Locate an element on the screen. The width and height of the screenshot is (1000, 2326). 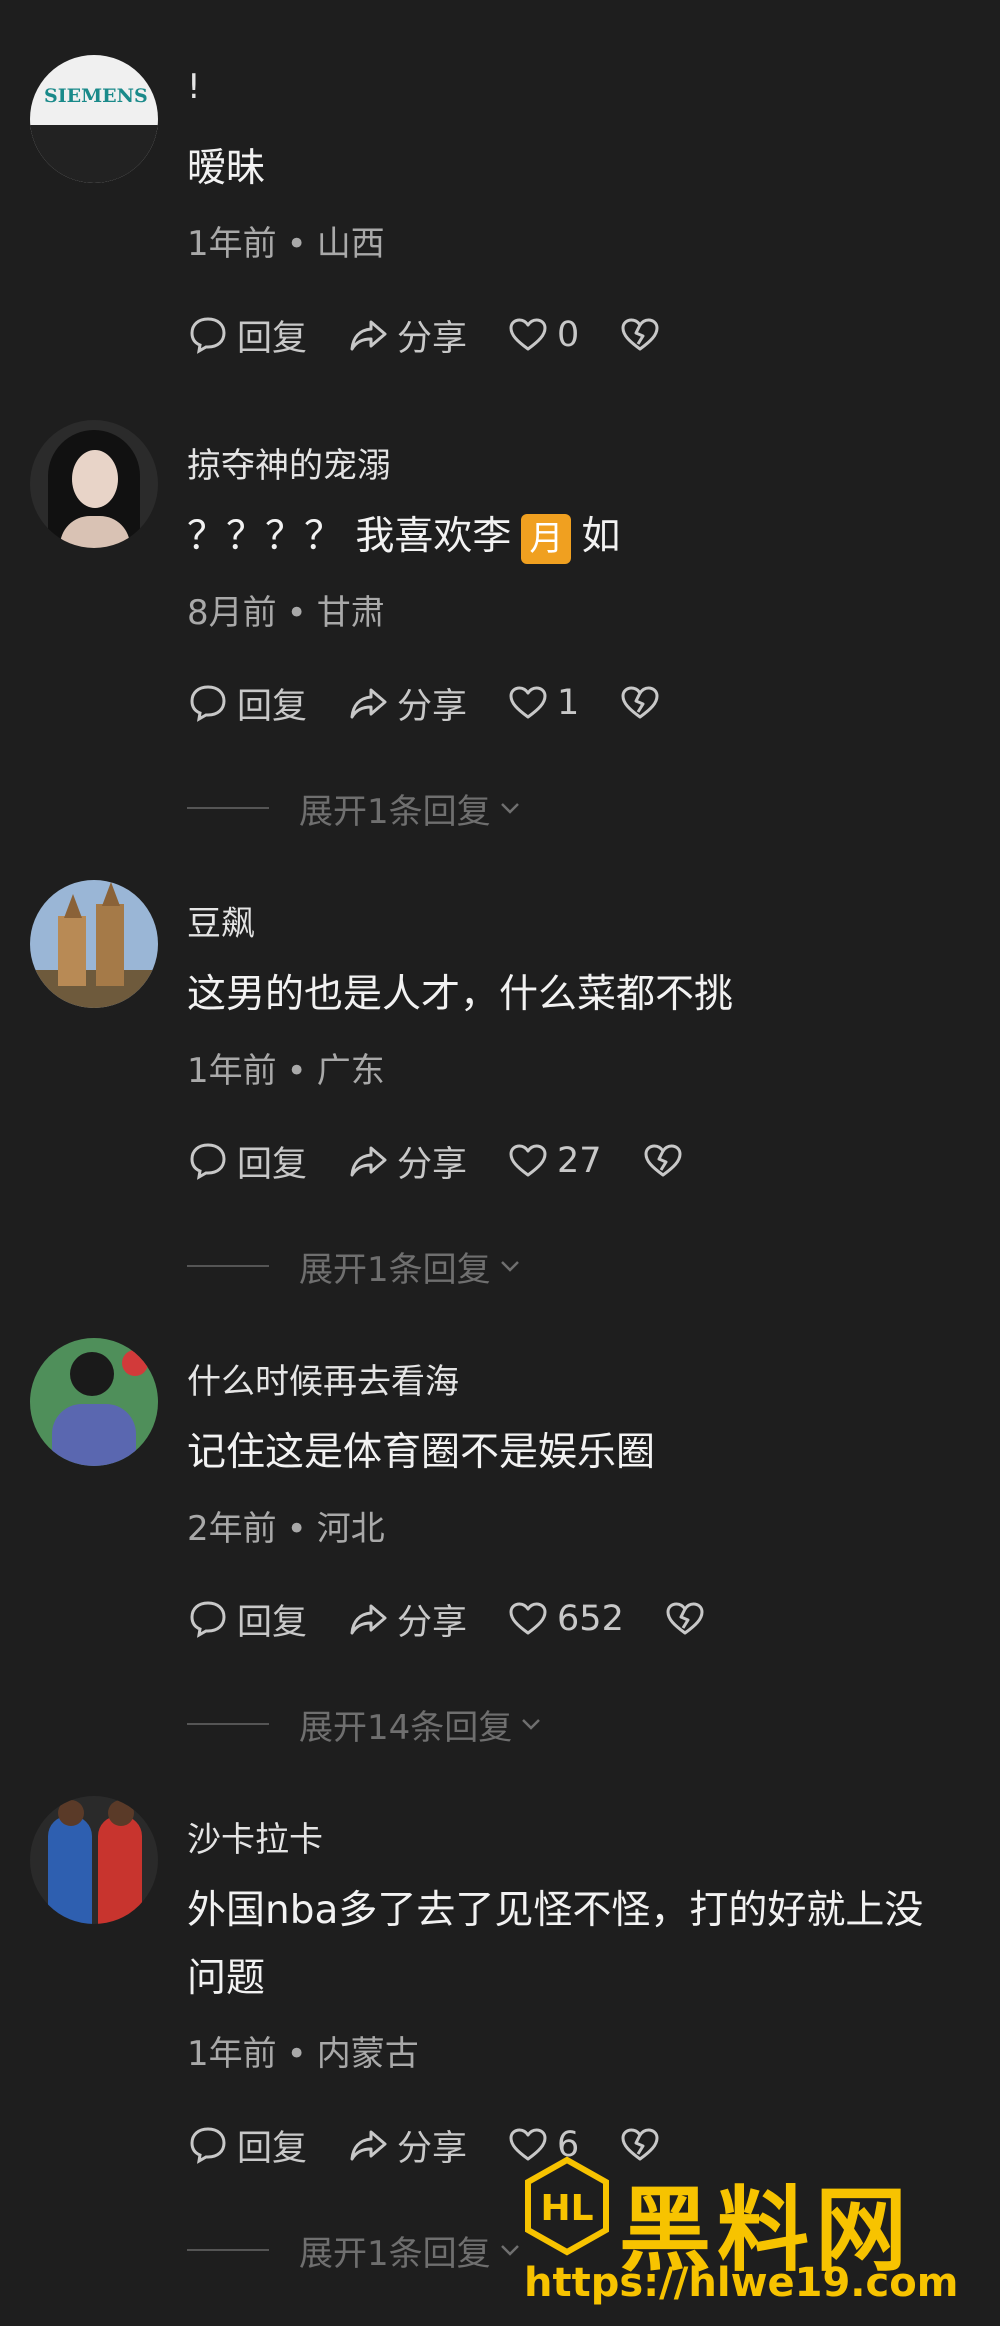
comment-meta: 8月前 • 甘肃 is located at coordinates (286, 613).